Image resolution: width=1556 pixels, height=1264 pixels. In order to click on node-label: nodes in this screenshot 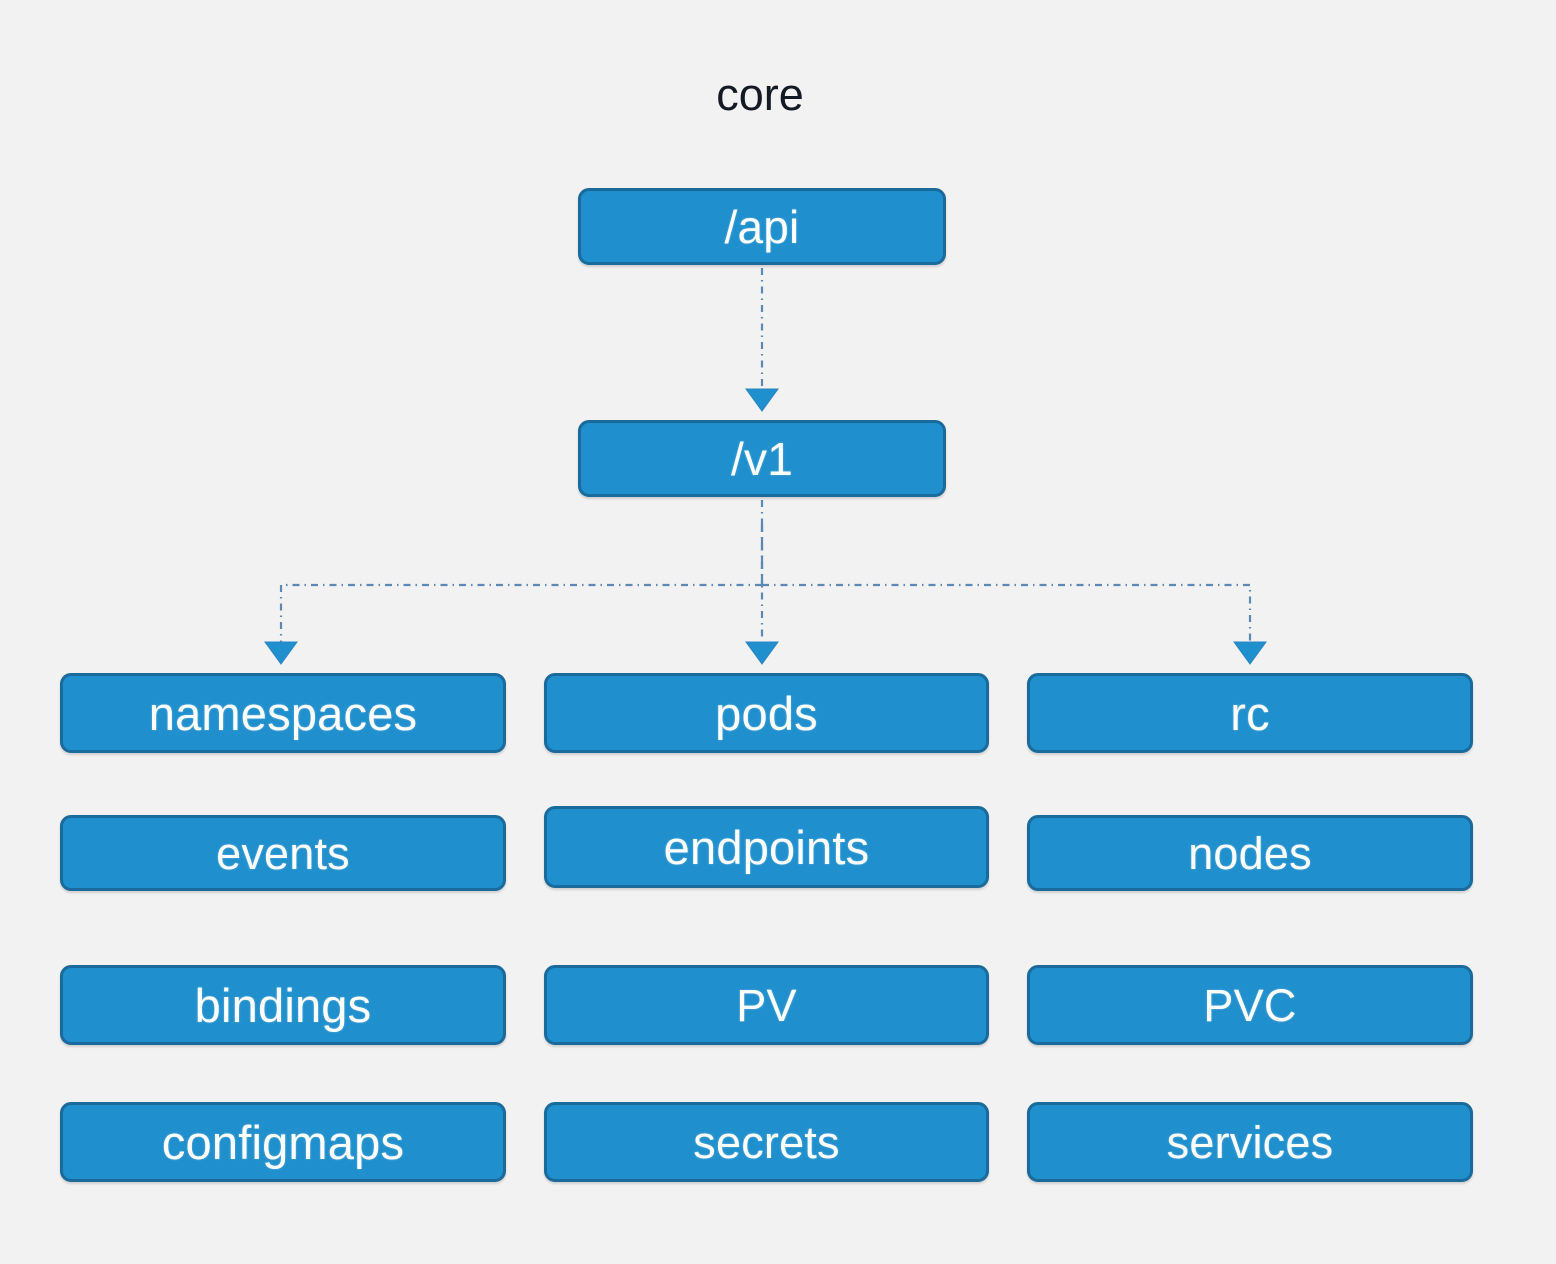, I will do `click(1250, 853)`.